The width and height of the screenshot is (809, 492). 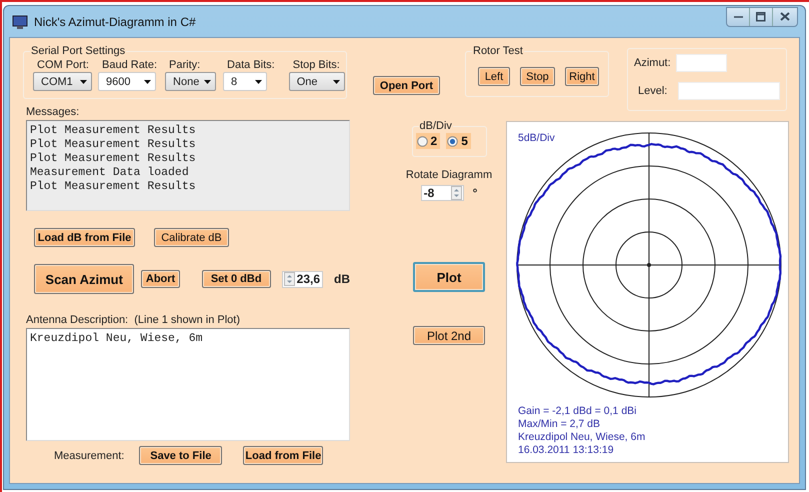 I want to click on field-label: COM Port:, so click(x=63, y=65).